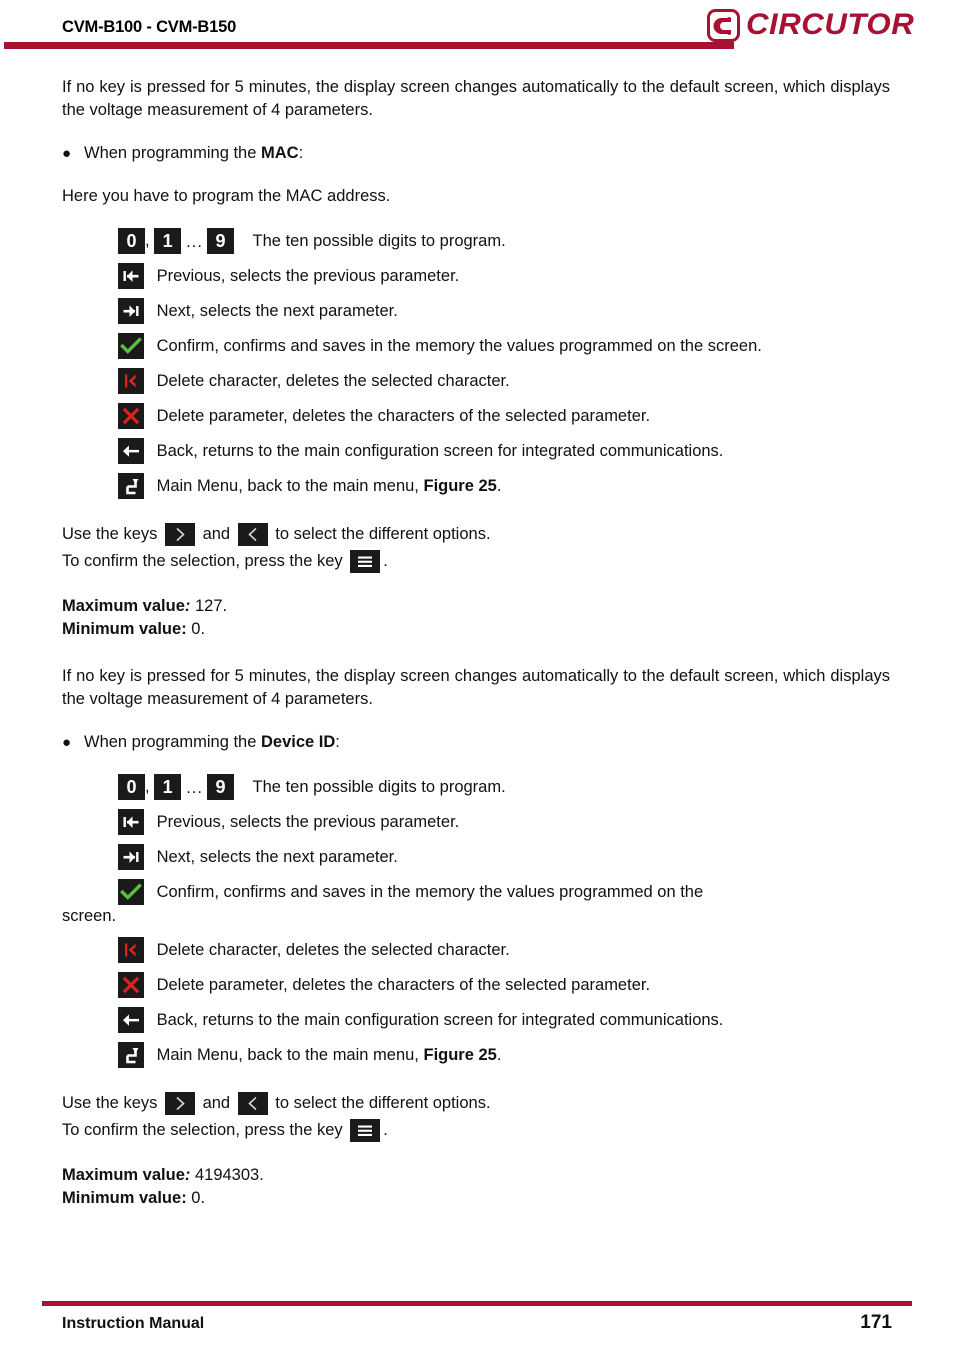 Image resolution: width=954 pixels, height=1350 pixels. I want to click on section-2-bullet-prefix: When programming the, so click(172, 742).